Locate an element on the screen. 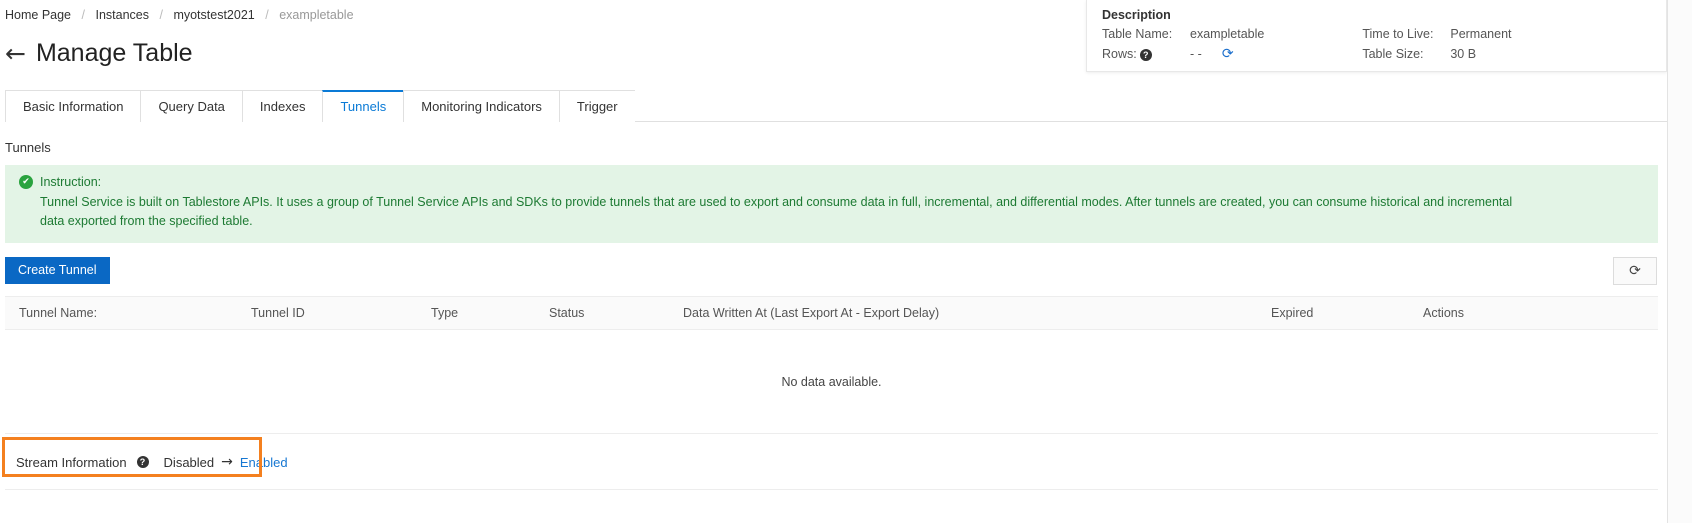 This screenshot has height=523, width=1692. right-gutter is located at coordinates (1679, 261).